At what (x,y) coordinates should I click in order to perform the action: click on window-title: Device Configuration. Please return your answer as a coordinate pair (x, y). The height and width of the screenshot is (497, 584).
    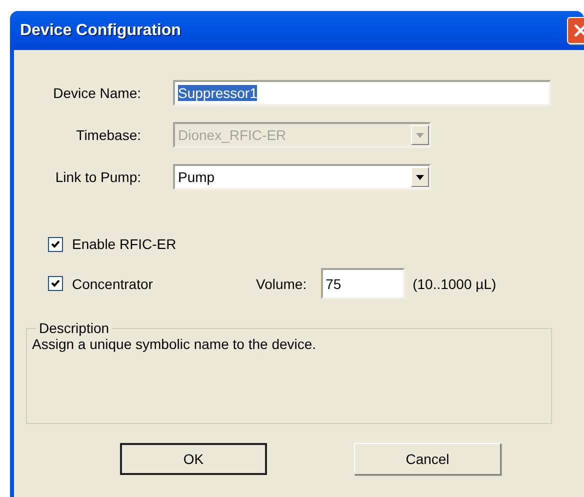
    Looking at the image, I should click on (100, 31).